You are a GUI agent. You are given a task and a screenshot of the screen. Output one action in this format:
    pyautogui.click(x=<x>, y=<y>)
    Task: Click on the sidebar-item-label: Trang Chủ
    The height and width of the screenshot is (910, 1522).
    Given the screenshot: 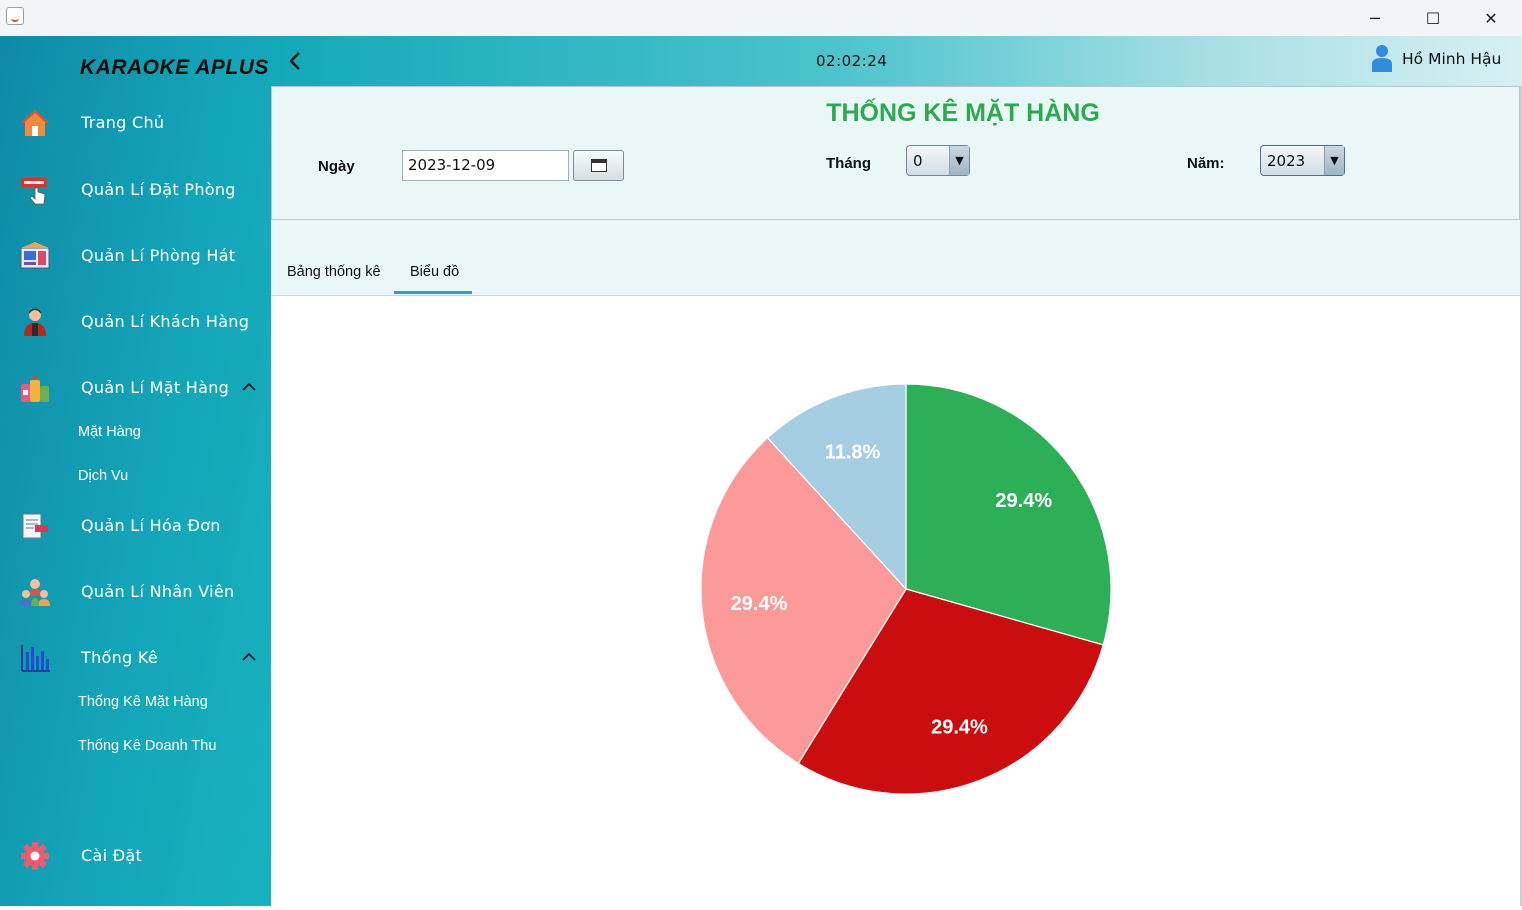 What is the action you would take?
    pyautogui.click(x=123, y=122)
    